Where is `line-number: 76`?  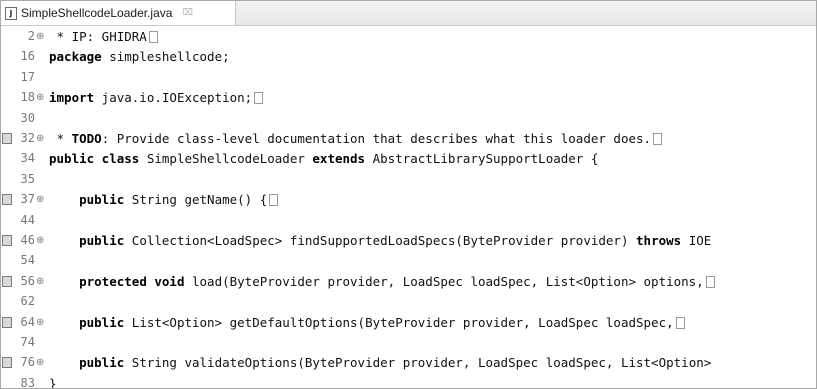
line-number: 76 is located at coordinates (27, 362).